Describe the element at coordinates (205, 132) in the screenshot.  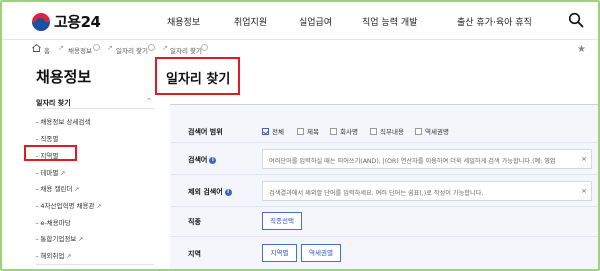
I see `scope-label: 검색어 범위` at that location.